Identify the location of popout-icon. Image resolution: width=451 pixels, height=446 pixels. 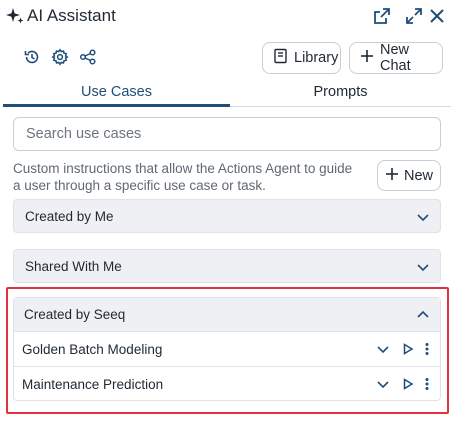
(382, 16).